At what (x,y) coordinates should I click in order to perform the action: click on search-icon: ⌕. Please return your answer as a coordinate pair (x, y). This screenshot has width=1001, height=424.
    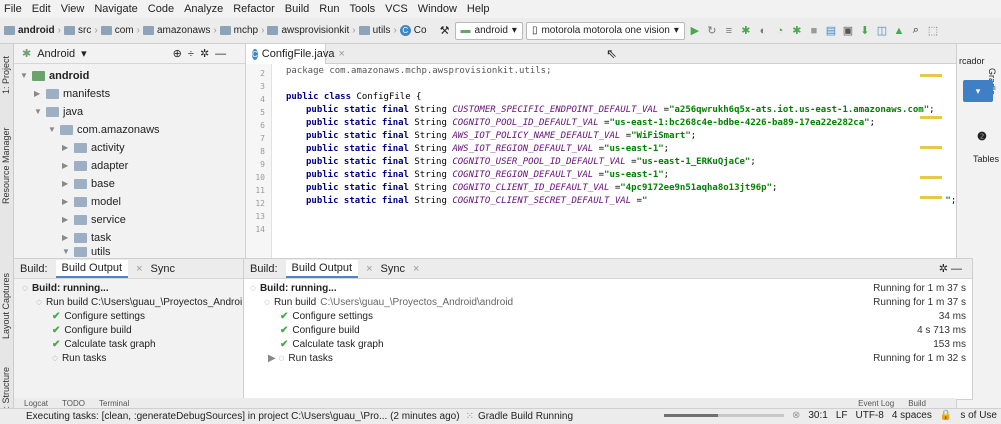
    Looking at the image, I should click on (916, 31).